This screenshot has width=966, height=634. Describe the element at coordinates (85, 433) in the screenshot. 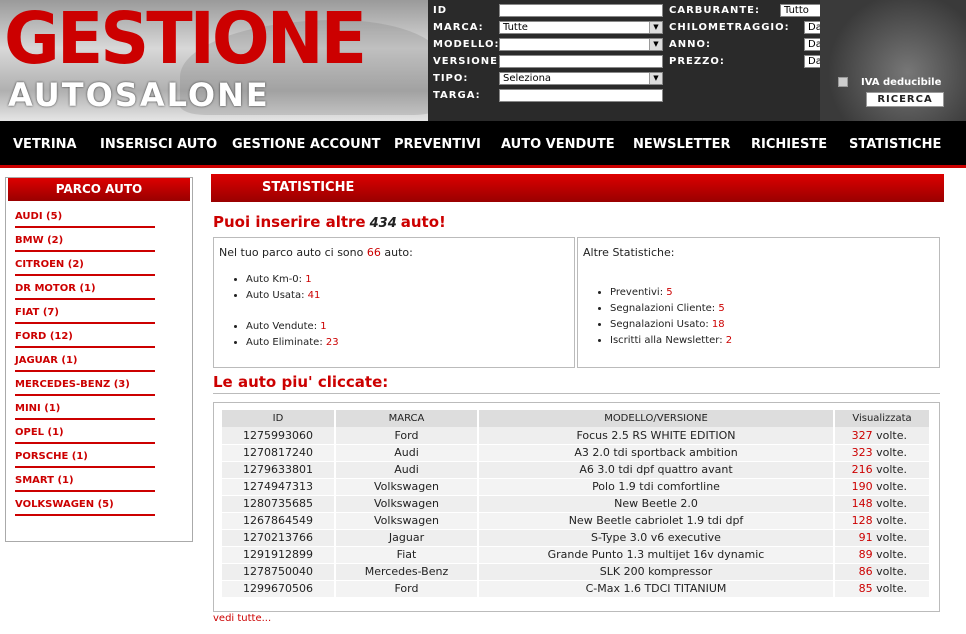

I see `sidebar-item-opel: OPEL (1)` at that location.